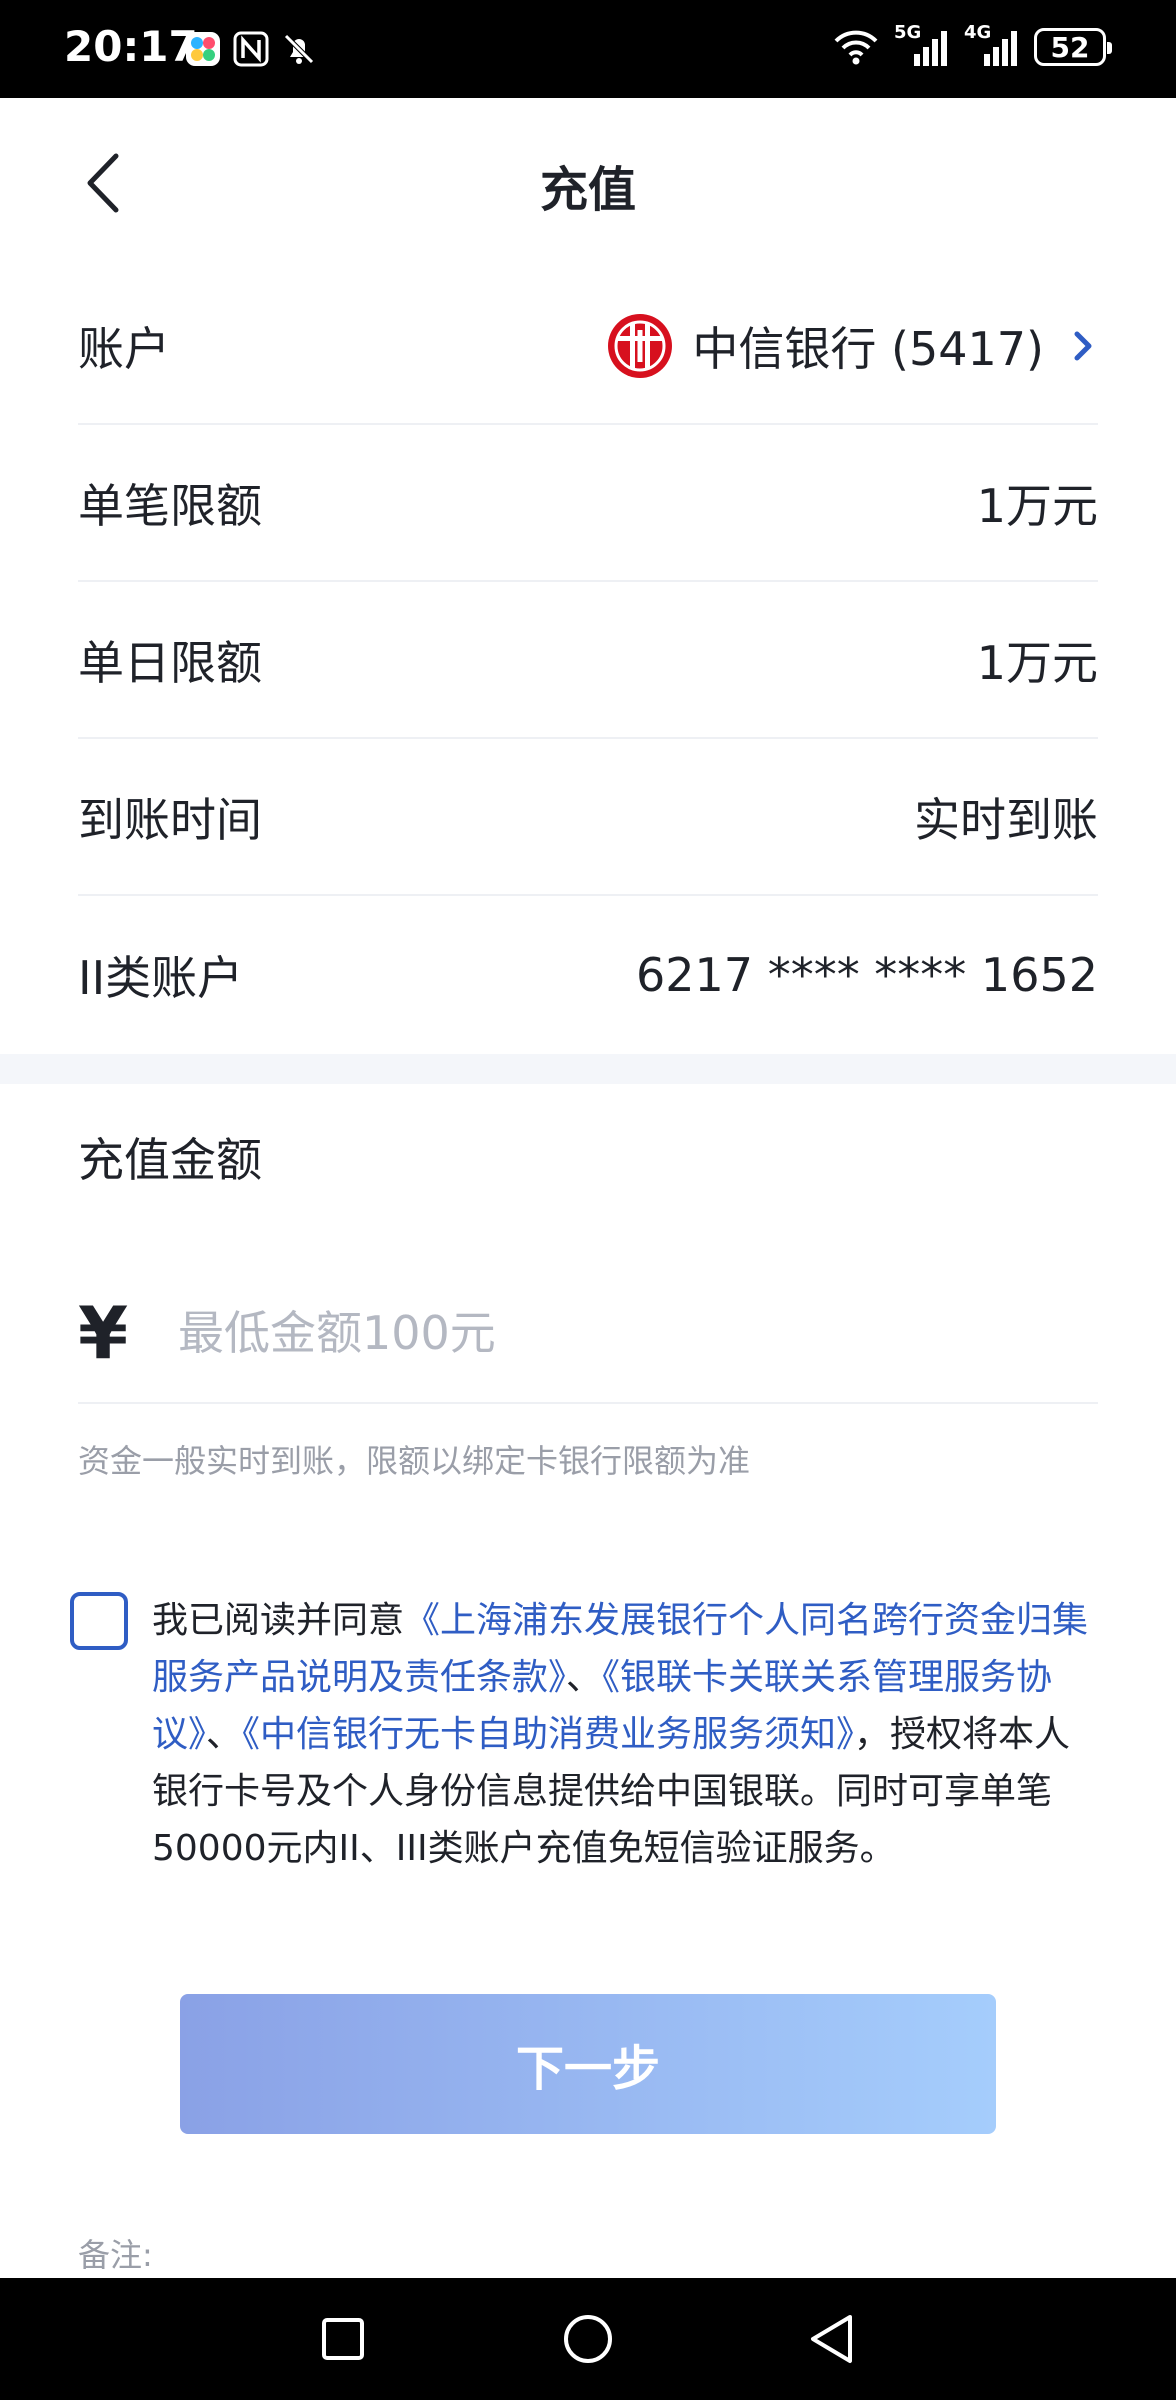 The height and width of the screenshot is (2400, 1176). What do you see at coordinates (588, 503) in the screenshot?
I see `single-limit-row: 单笔限额 1万元` at bounding box center [588, 503].